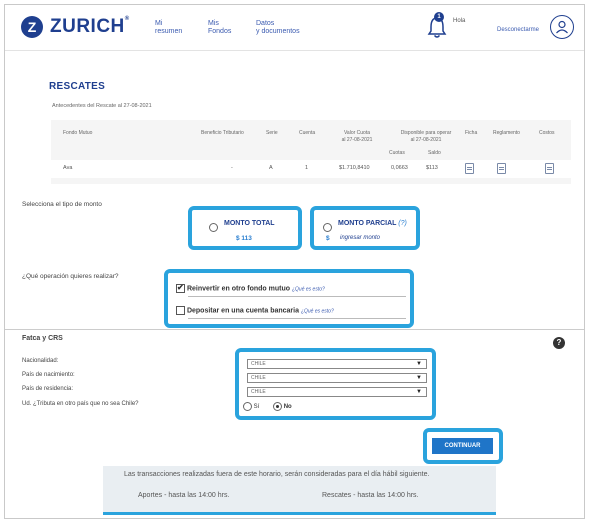  Describe the element at coordinates (294, 329) in the screenshot. I see `section-divider` at that location.